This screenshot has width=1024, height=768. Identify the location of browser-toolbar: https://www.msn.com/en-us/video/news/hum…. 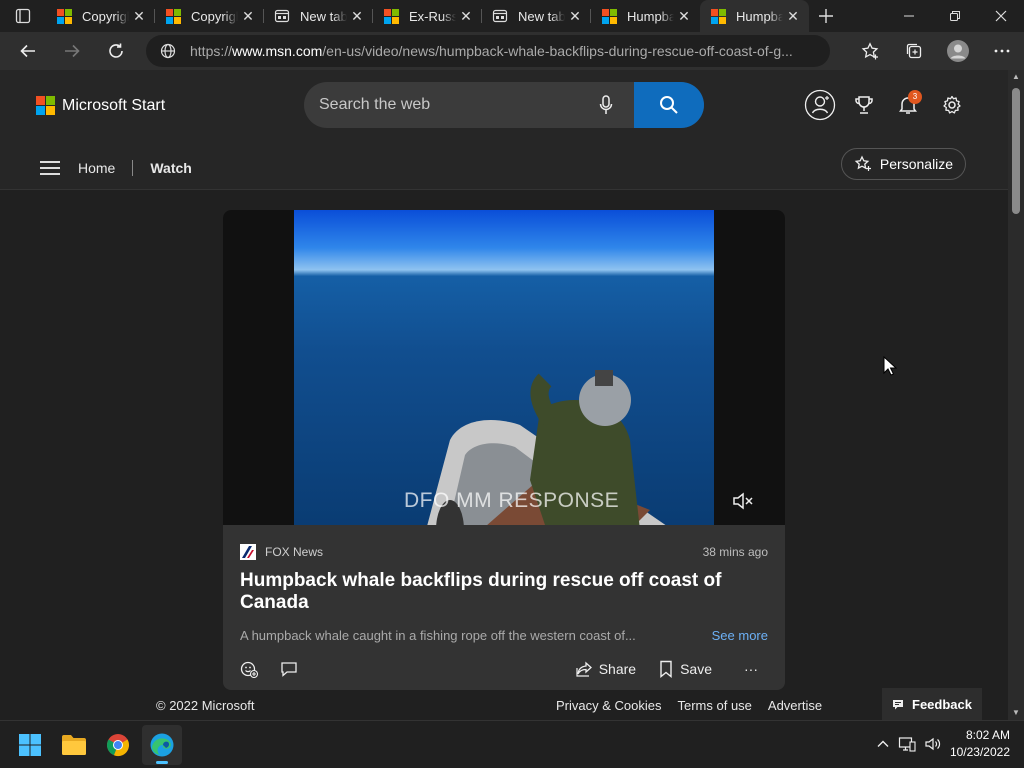
(512, 51).